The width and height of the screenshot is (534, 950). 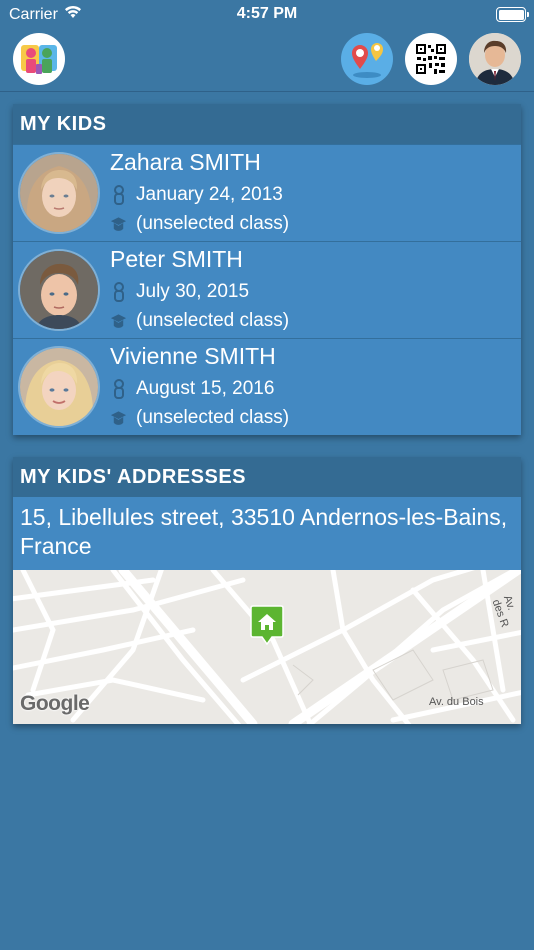 I want to click on kid-birthdate-text: July 30, 2015, so click(x=193, y=291).